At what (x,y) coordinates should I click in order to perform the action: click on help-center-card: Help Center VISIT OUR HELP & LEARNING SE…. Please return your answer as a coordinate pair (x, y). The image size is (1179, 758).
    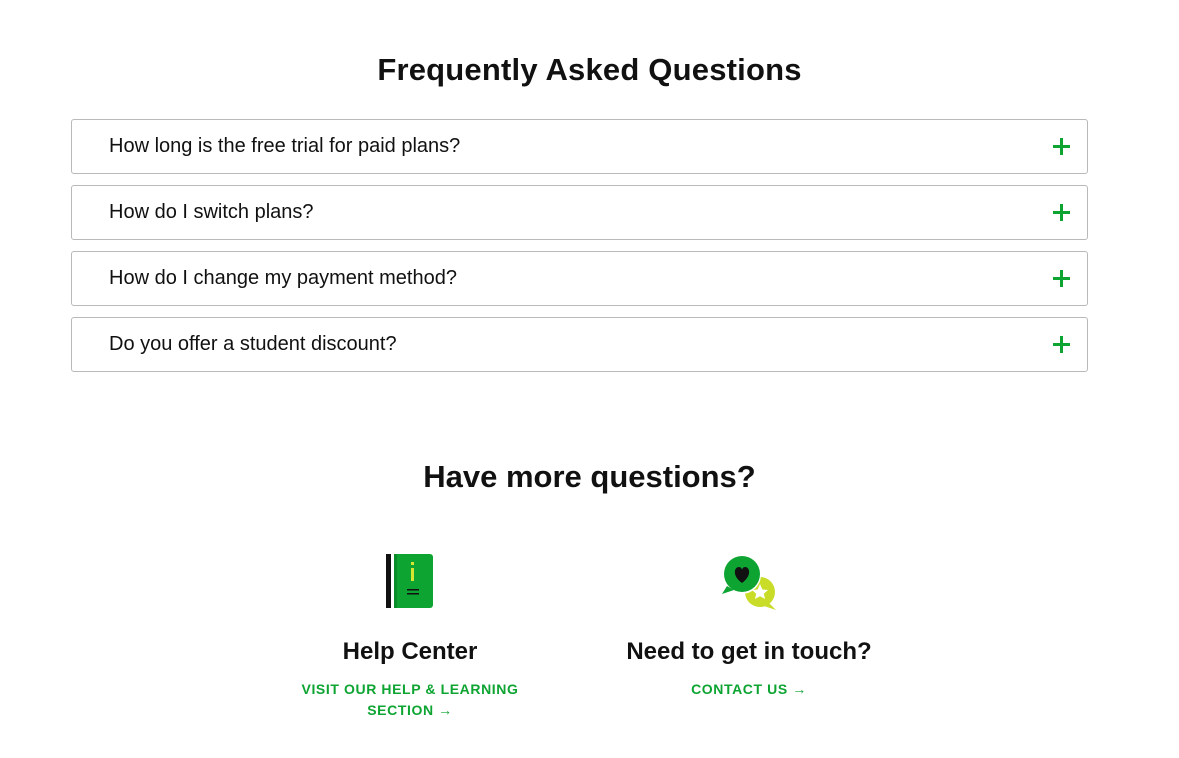
    Looking at the image, I should click on (410, 637).